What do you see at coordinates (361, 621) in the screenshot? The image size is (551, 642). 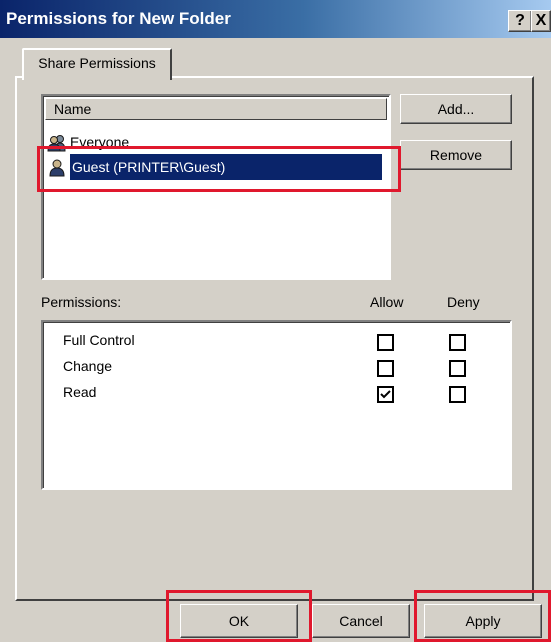 I see `cancel-button: Cancel` at bounding box center [361, 621].